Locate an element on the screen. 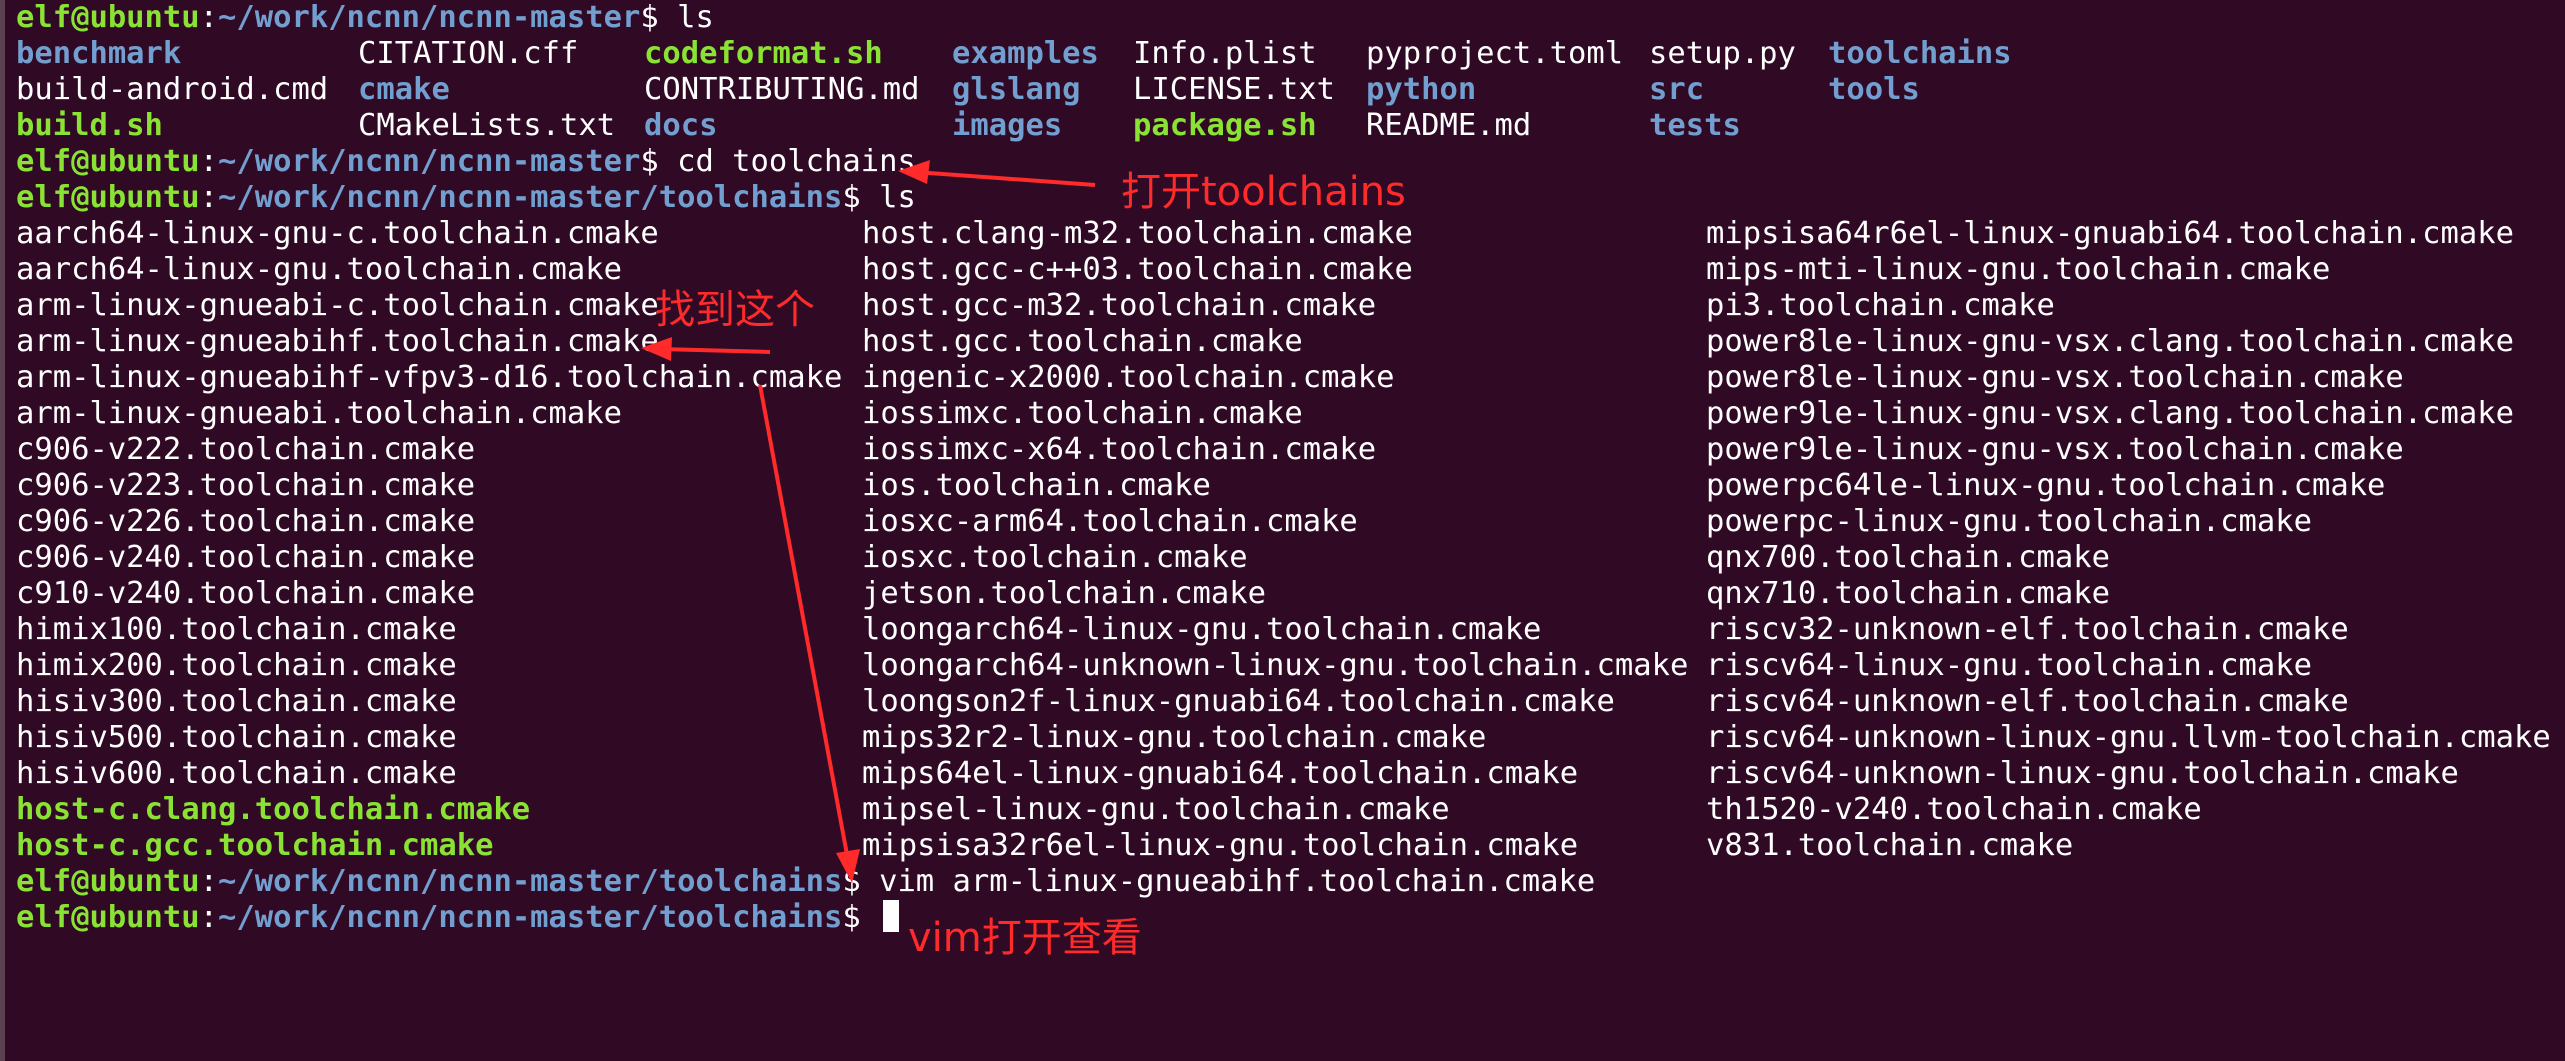 The image size is (2565, 1061). directory-entry: src is located at coordinates (1677, 89).